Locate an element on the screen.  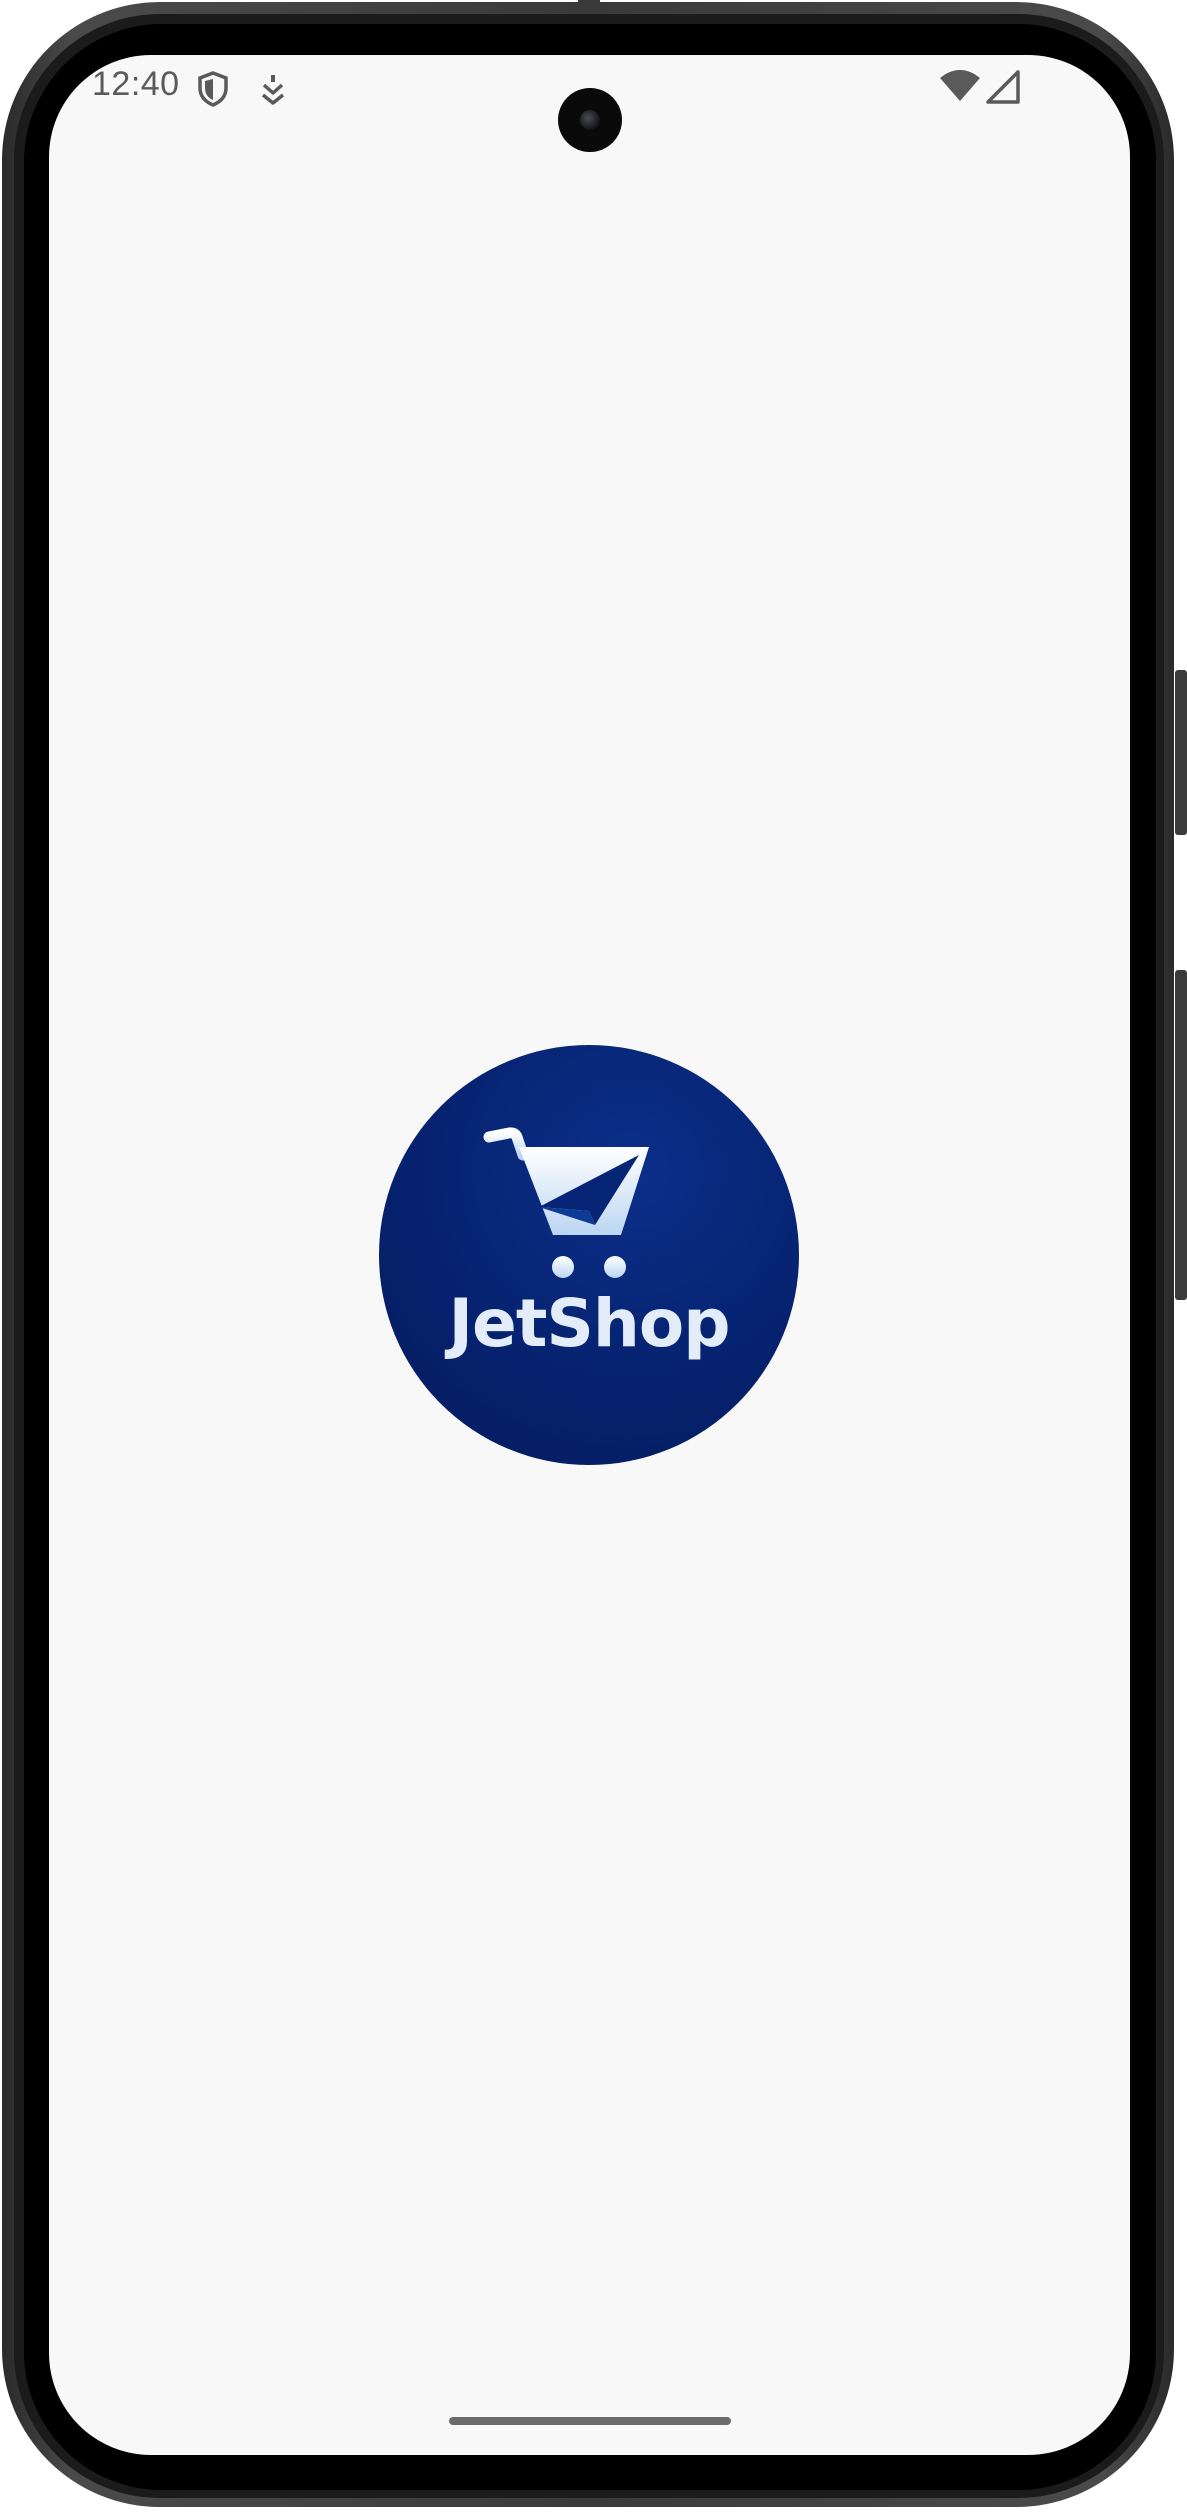
shield-icon is located at coordinates (213, 89).